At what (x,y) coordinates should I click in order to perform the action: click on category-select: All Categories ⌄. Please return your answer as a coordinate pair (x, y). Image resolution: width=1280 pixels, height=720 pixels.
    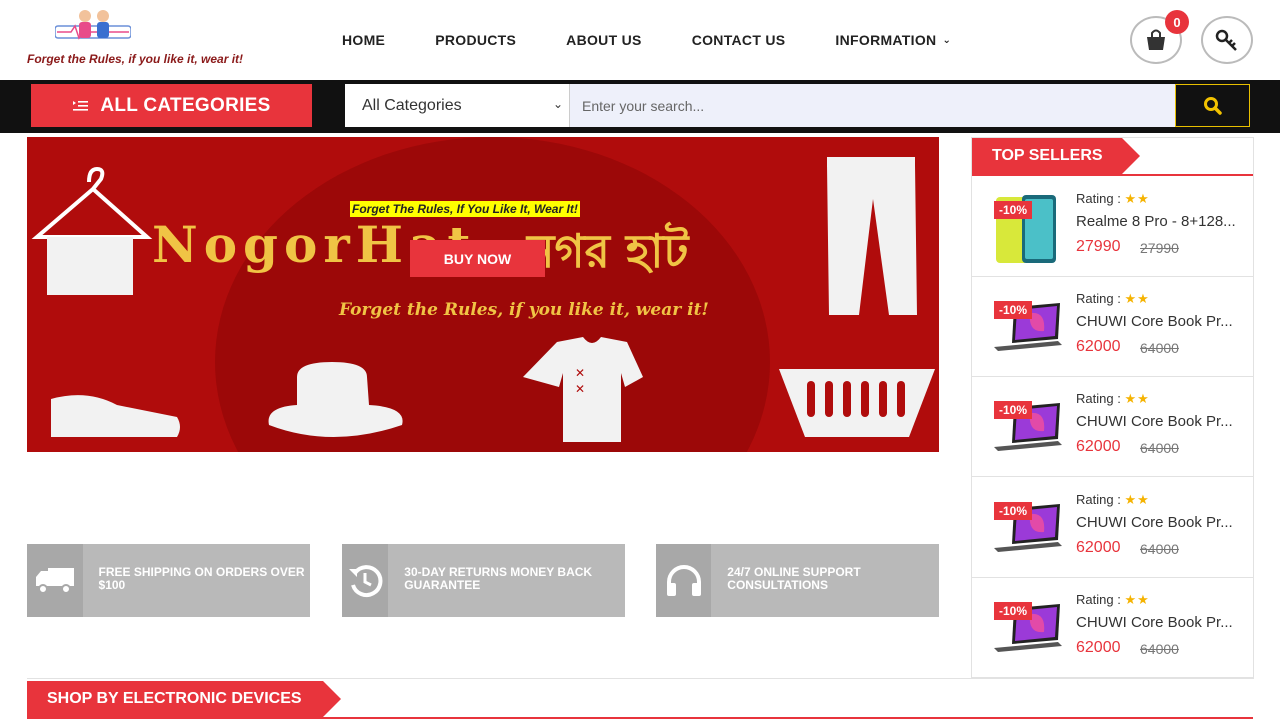
    Looking at the image, I should click on (457, 105).